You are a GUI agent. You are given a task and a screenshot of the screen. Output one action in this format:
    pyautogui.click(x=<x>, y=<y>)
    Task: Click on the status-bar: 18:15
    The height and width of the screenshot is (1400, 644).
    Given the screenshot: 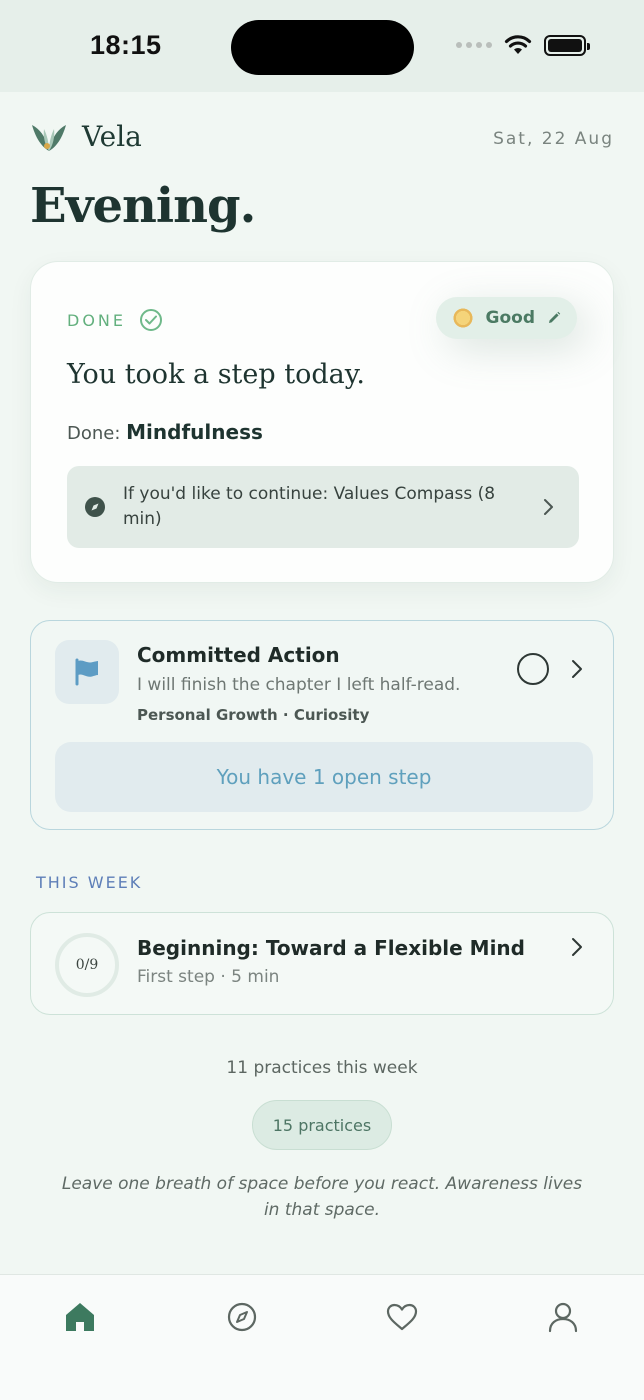 What is the action you would take?
    pyautogui.click(x=322, y=46)
    